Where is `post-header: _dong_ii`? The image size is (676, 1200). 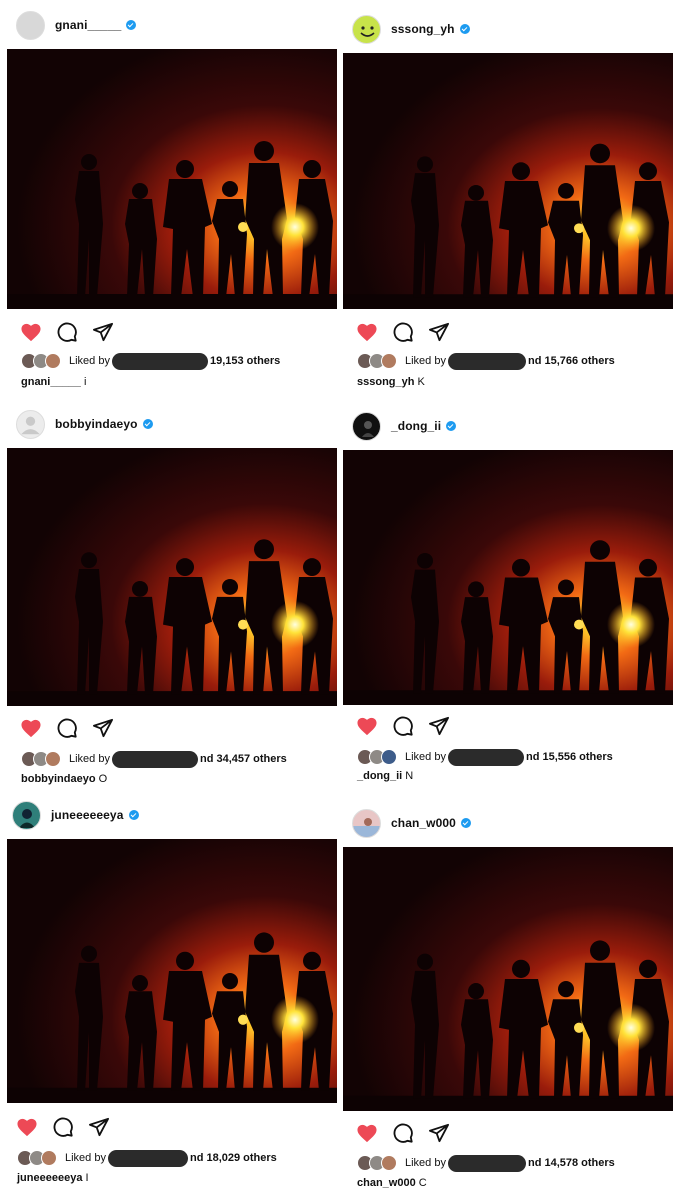 post-header: _dong_ii is located at coordinates (404, 426).